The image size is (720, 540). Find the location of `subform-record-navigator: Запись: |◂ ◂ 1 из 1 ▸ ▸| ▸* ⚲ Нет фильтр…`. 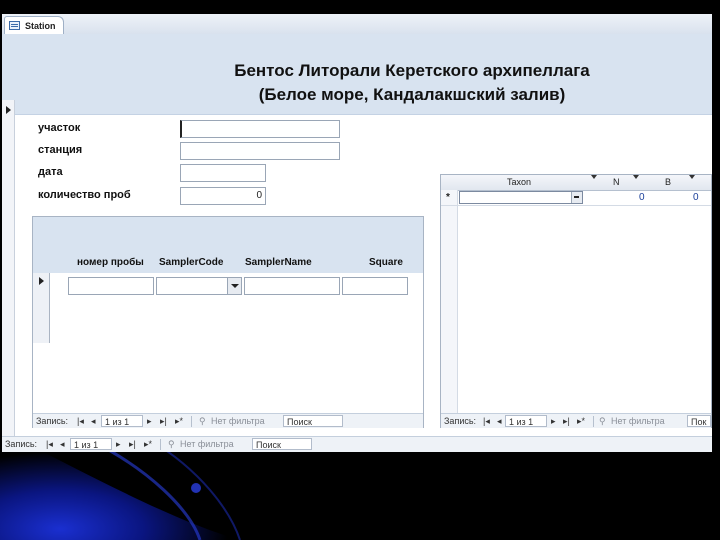

subform-record-navigator: Запись: |◂ ◂ 1 из 1 ▸ ▸| ▸* ⚲ Нет фильтр… is located at coordinates (228, 420).